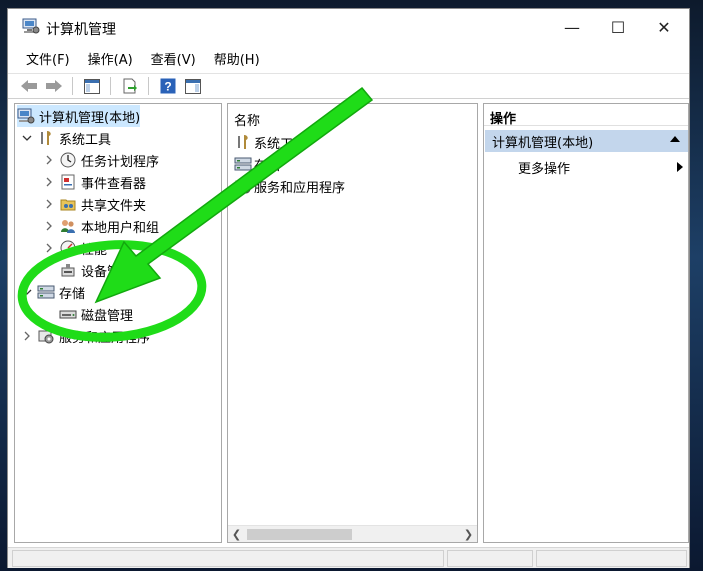  I want to click on list-item-storage: 存储, so click(257, 164).